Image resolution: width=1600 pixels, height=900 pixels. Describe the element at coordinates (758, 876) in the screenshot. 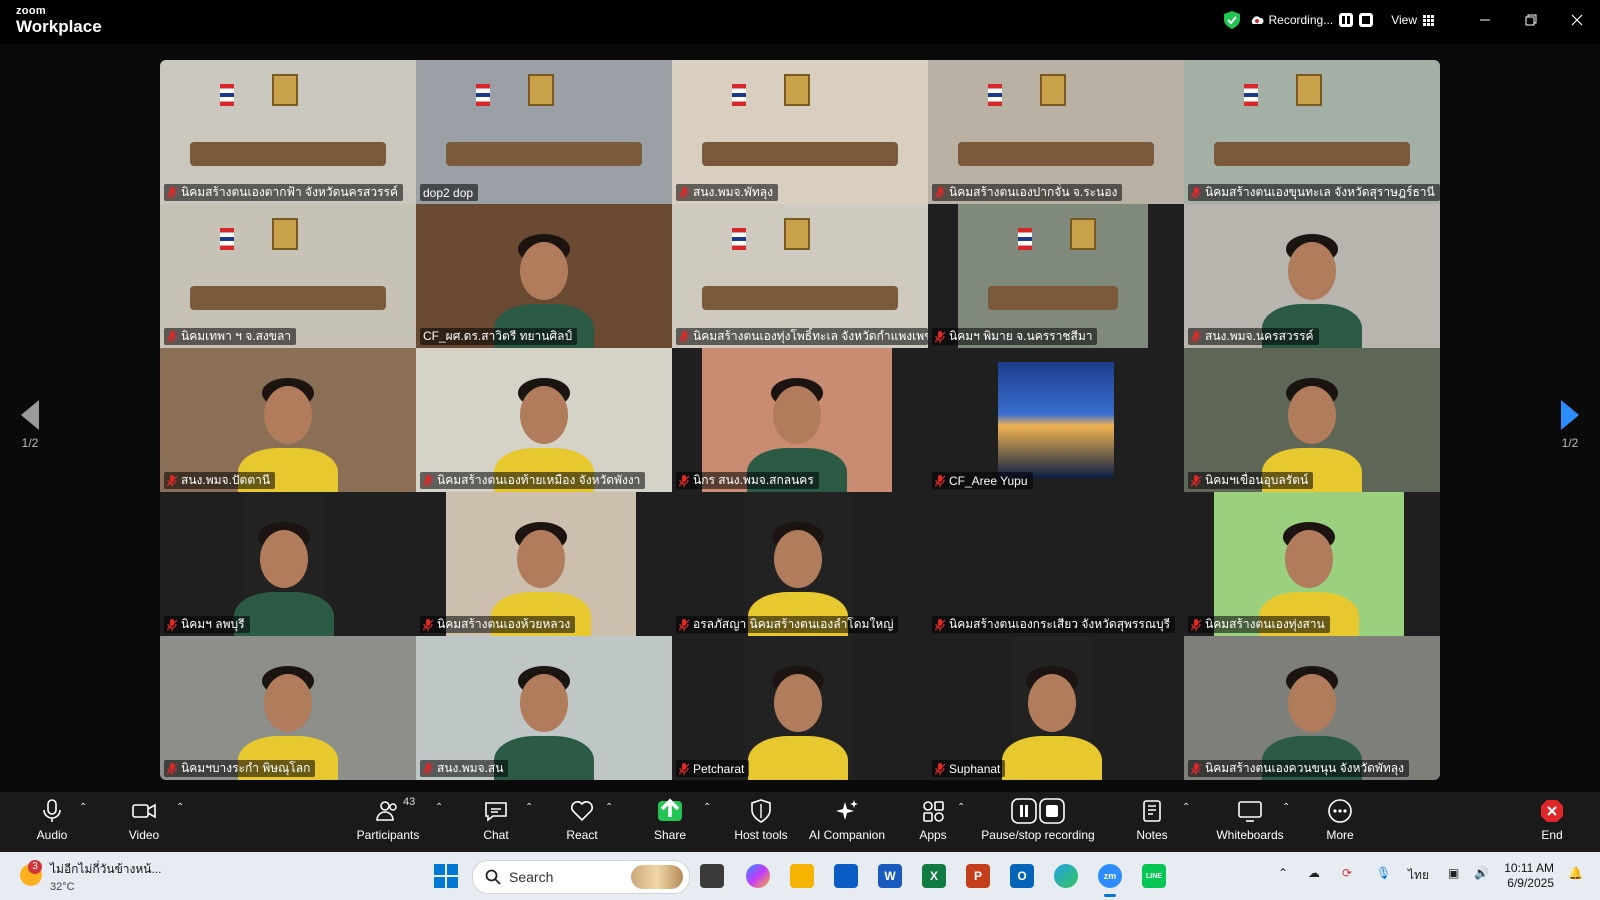

I see `copilot-icon` at that location.